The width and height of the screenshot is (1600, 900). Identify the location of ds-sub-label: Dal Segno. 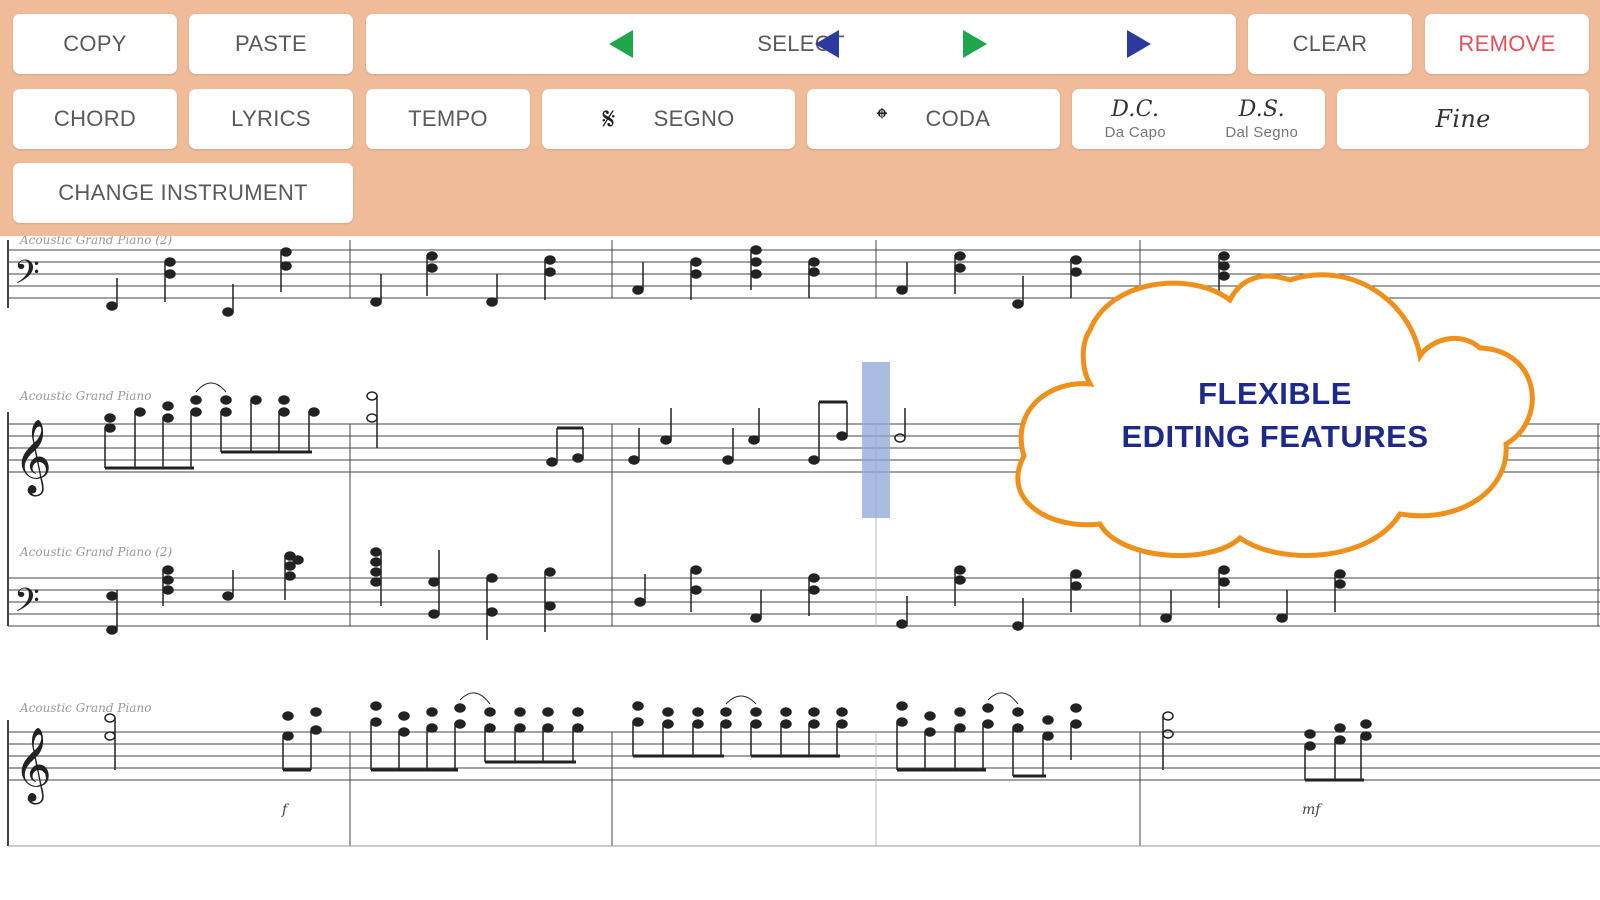
(1262, 132).